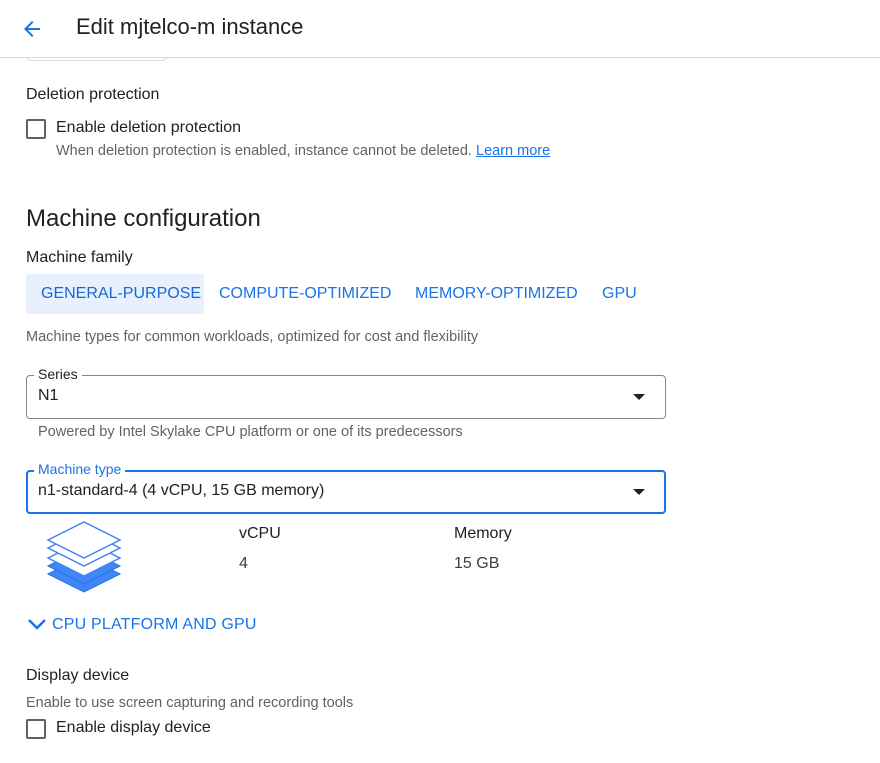 The width and height of the screenshot is (880, 763). What do you see at coordinates (79, 257) in the screenshot?
I see `machine-family-label: Machine family` at bounding box center [79, 257].